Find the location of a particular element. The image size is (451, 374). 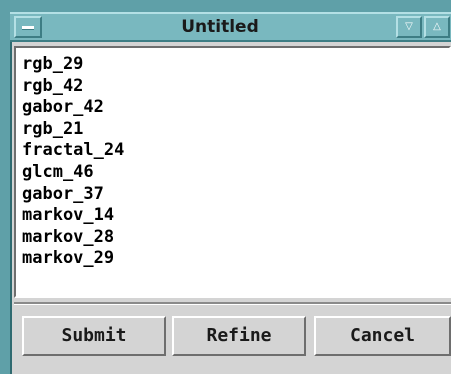

maximize-icon: △ is located at coordinates (437, 26).